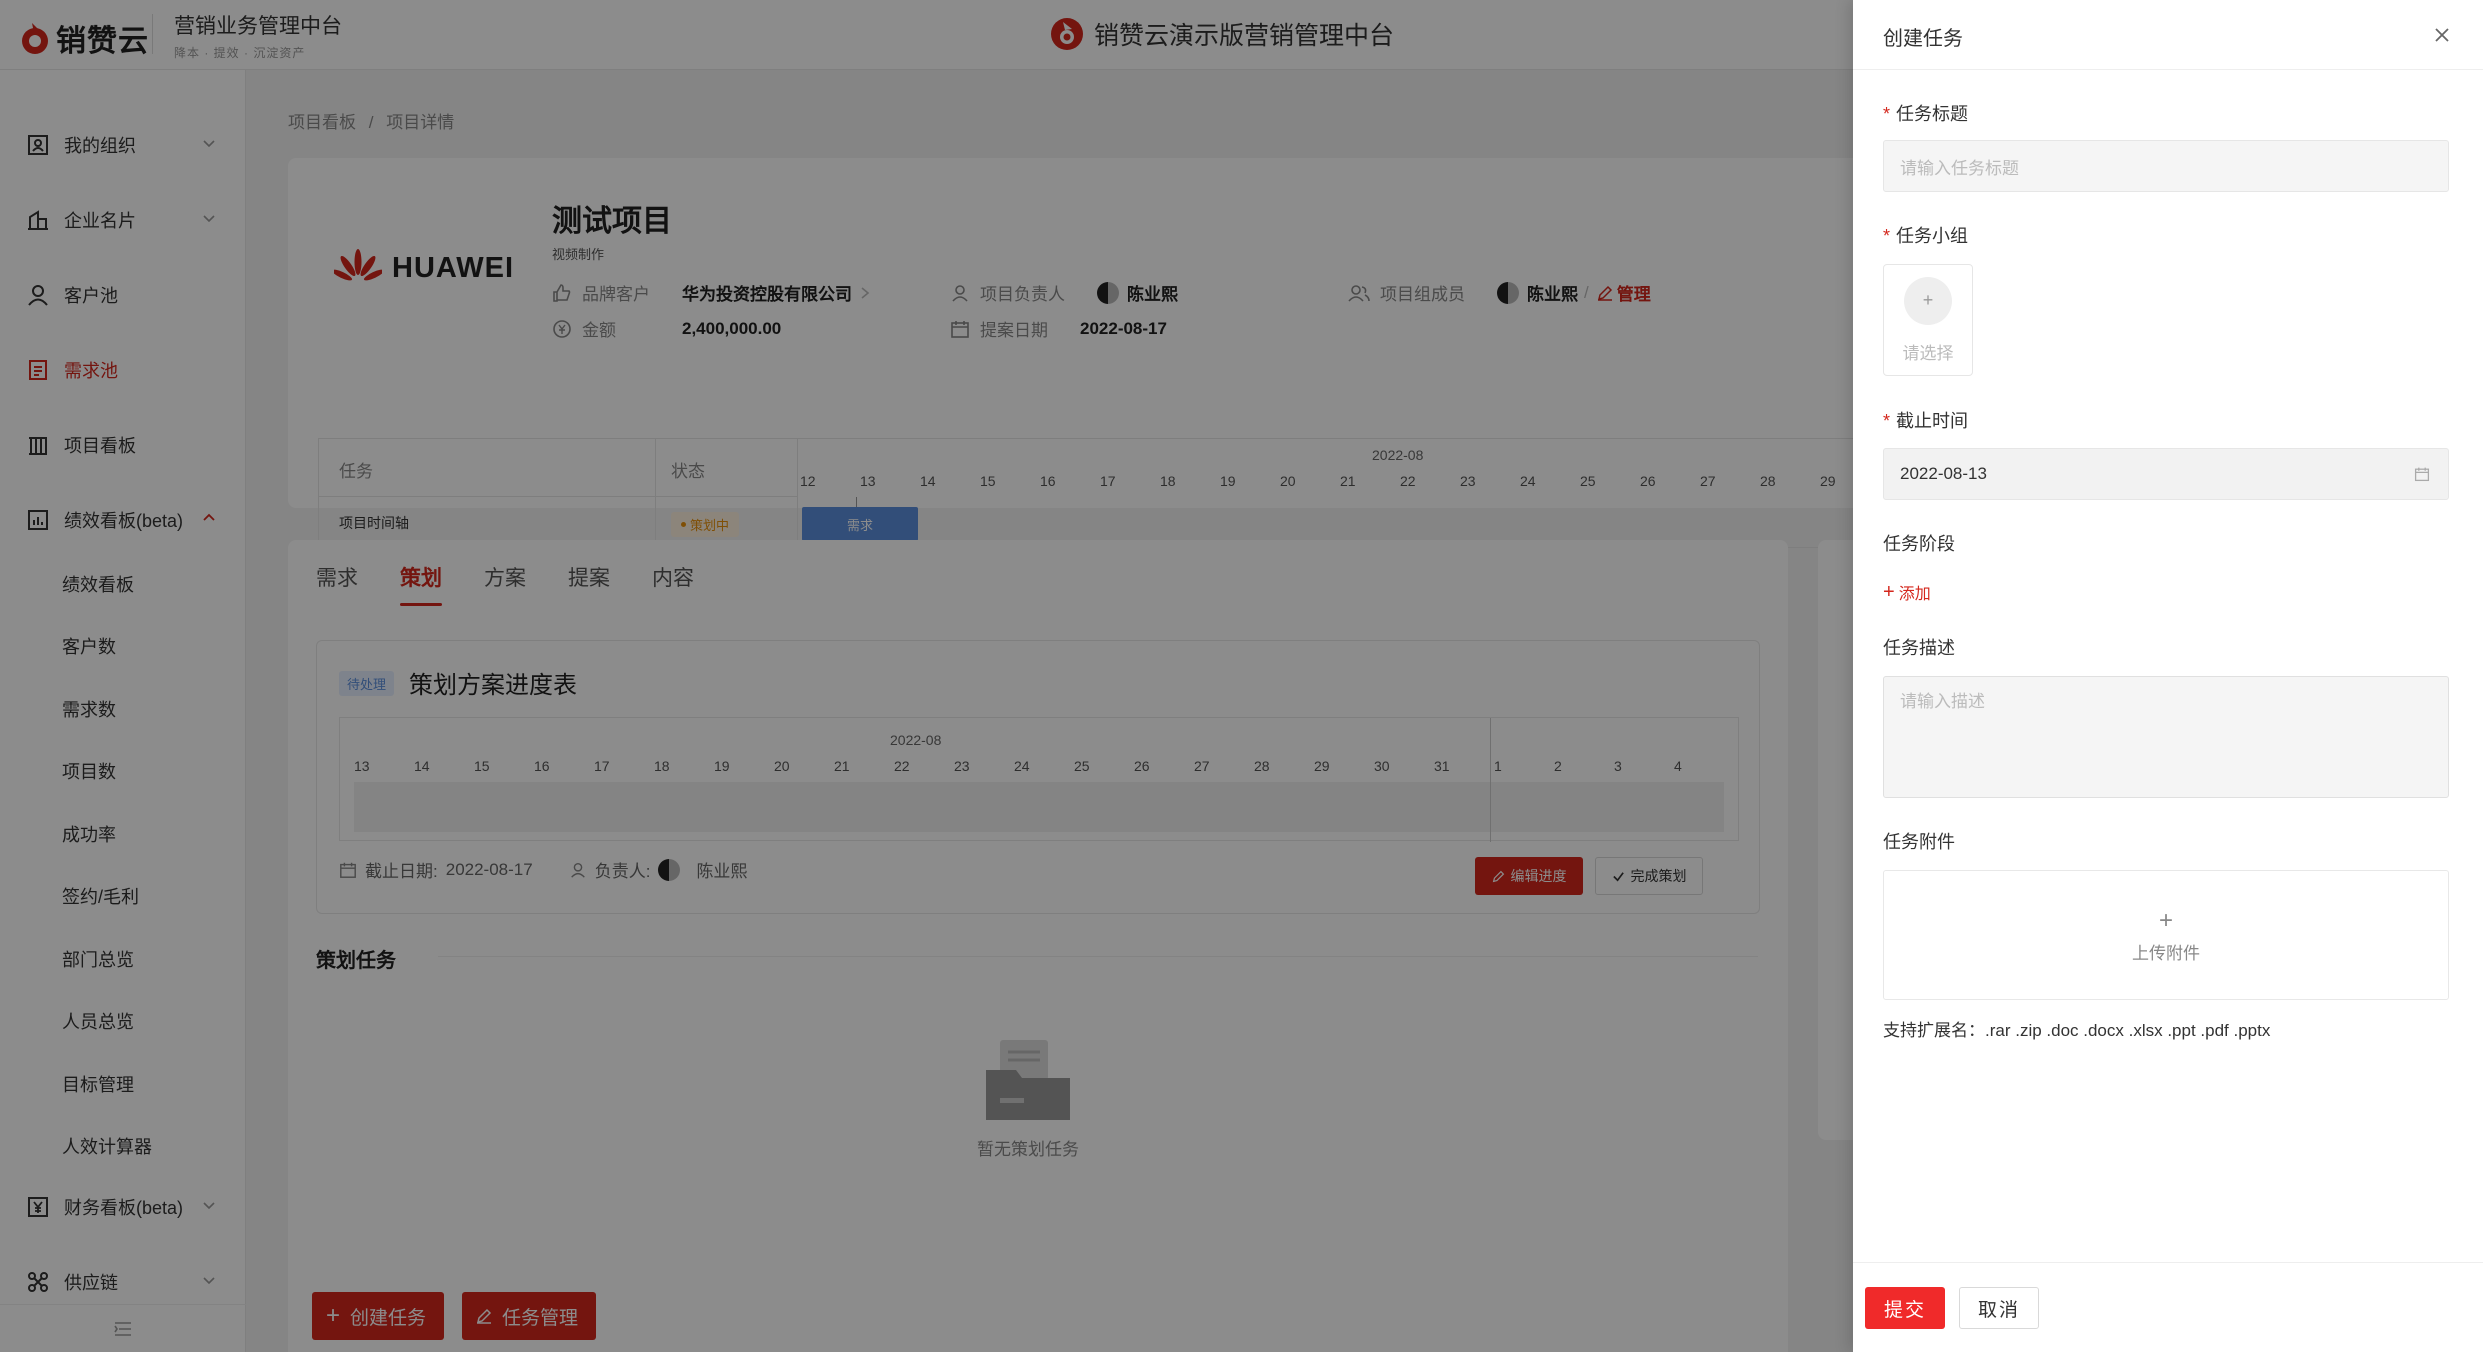 The height and width of the screenshot is (1352, 2483). Describe the element at coordinates (2166, 935) in the screenshot. I see `upload-attachment-area: + 上传附件` at that location.